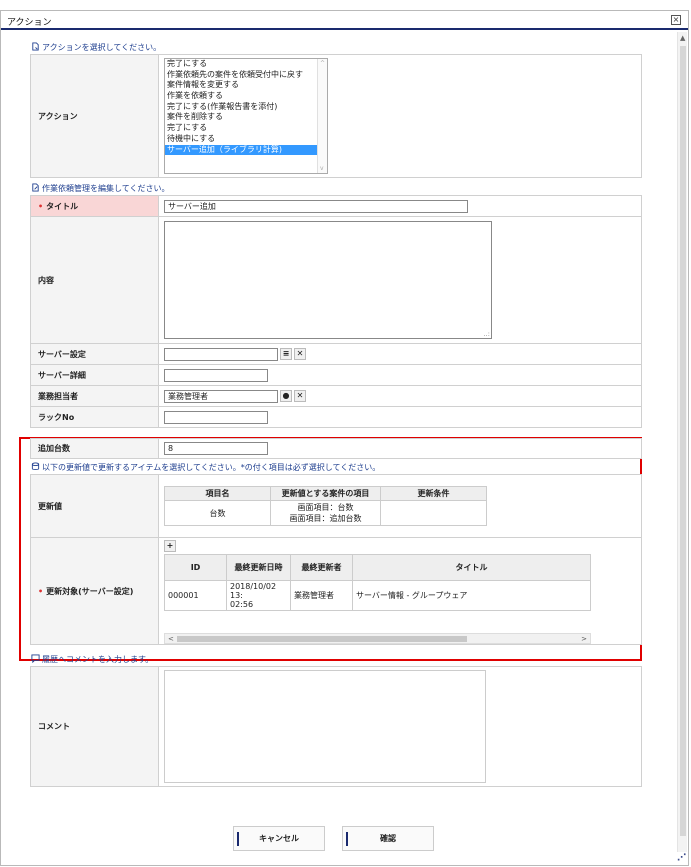 The image size is (691, 867). What do you see at coordinates (681, 858) in the screenshot?
I see `resize-corner-icon: ⋰` at bounding box center [681, 858].